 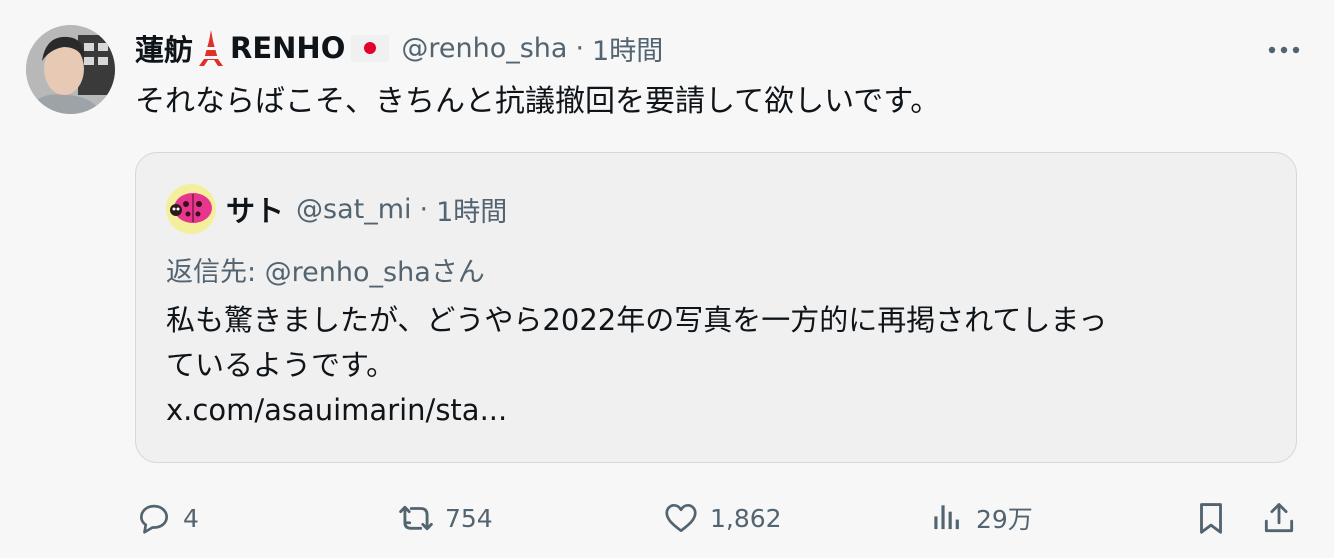 I want to click on views-button: 29万, so click(x=980, y=518).